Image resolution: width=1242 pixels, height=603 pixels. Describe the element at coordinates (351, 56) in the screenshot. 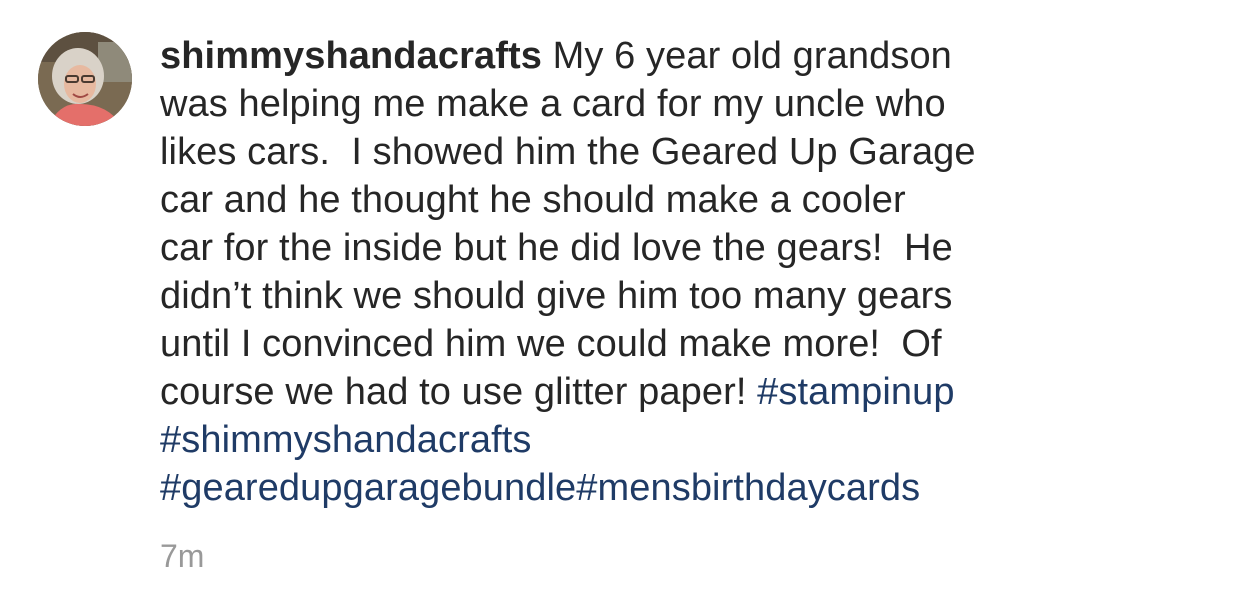

I see `username-link: shimmyshandacrafts` at that location.